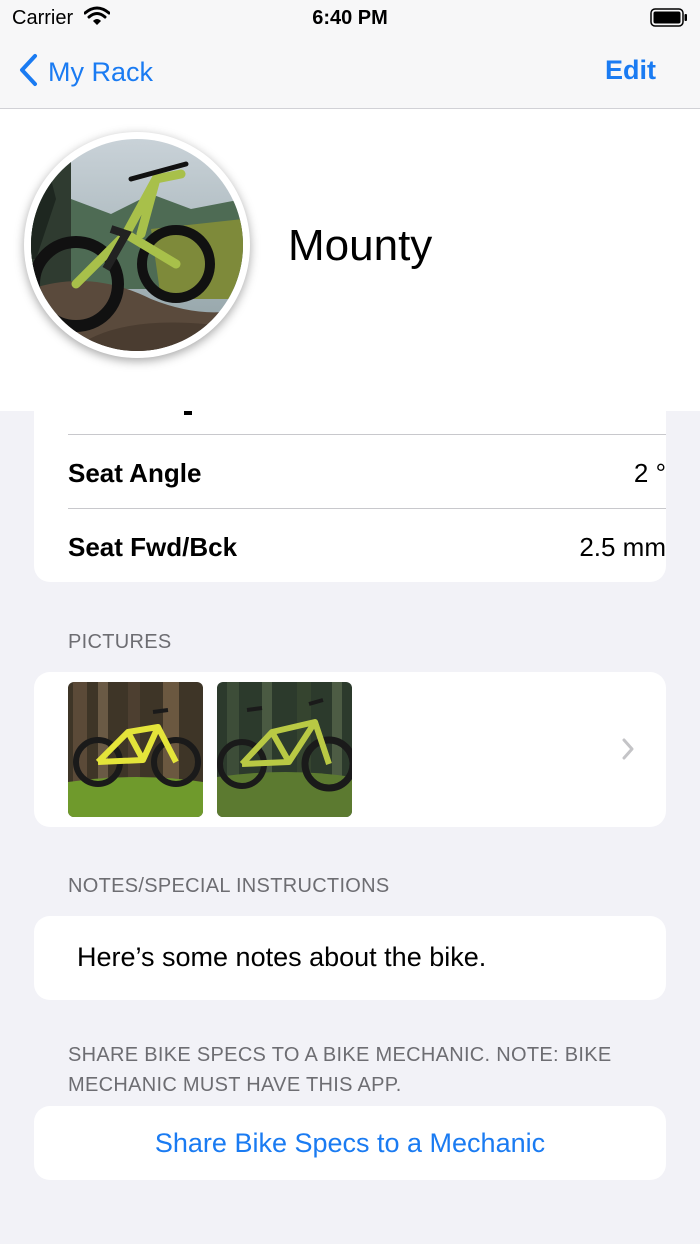  Describe the element at coordinates (367, 471) in the screenshot. I see `spec-row-seat-angle: Seat Angle 2 °` at that location.